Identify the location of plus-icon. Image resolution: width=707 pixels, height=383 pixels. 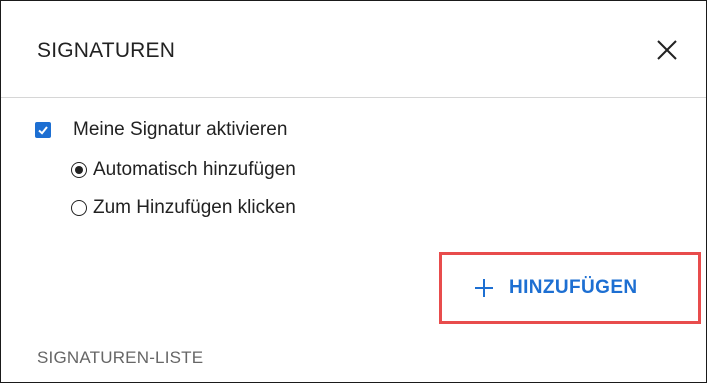
(484, 288).